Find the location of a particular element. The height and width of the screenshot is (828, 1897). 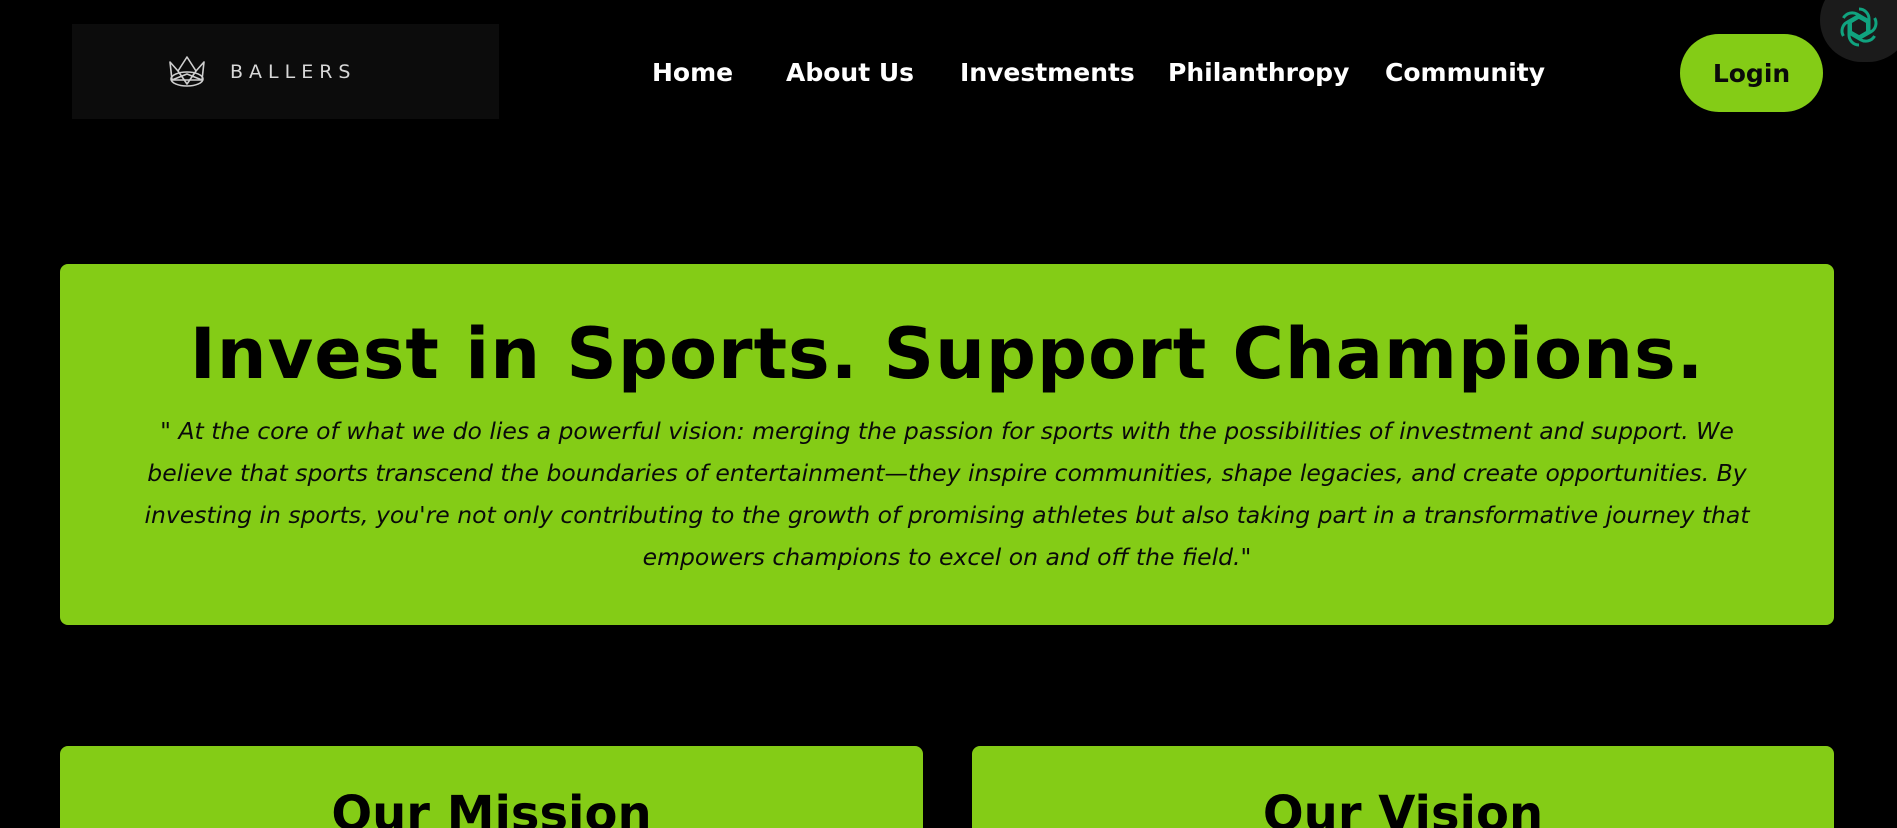

mission-card: Our Mission is located at coordinates (491, 787).